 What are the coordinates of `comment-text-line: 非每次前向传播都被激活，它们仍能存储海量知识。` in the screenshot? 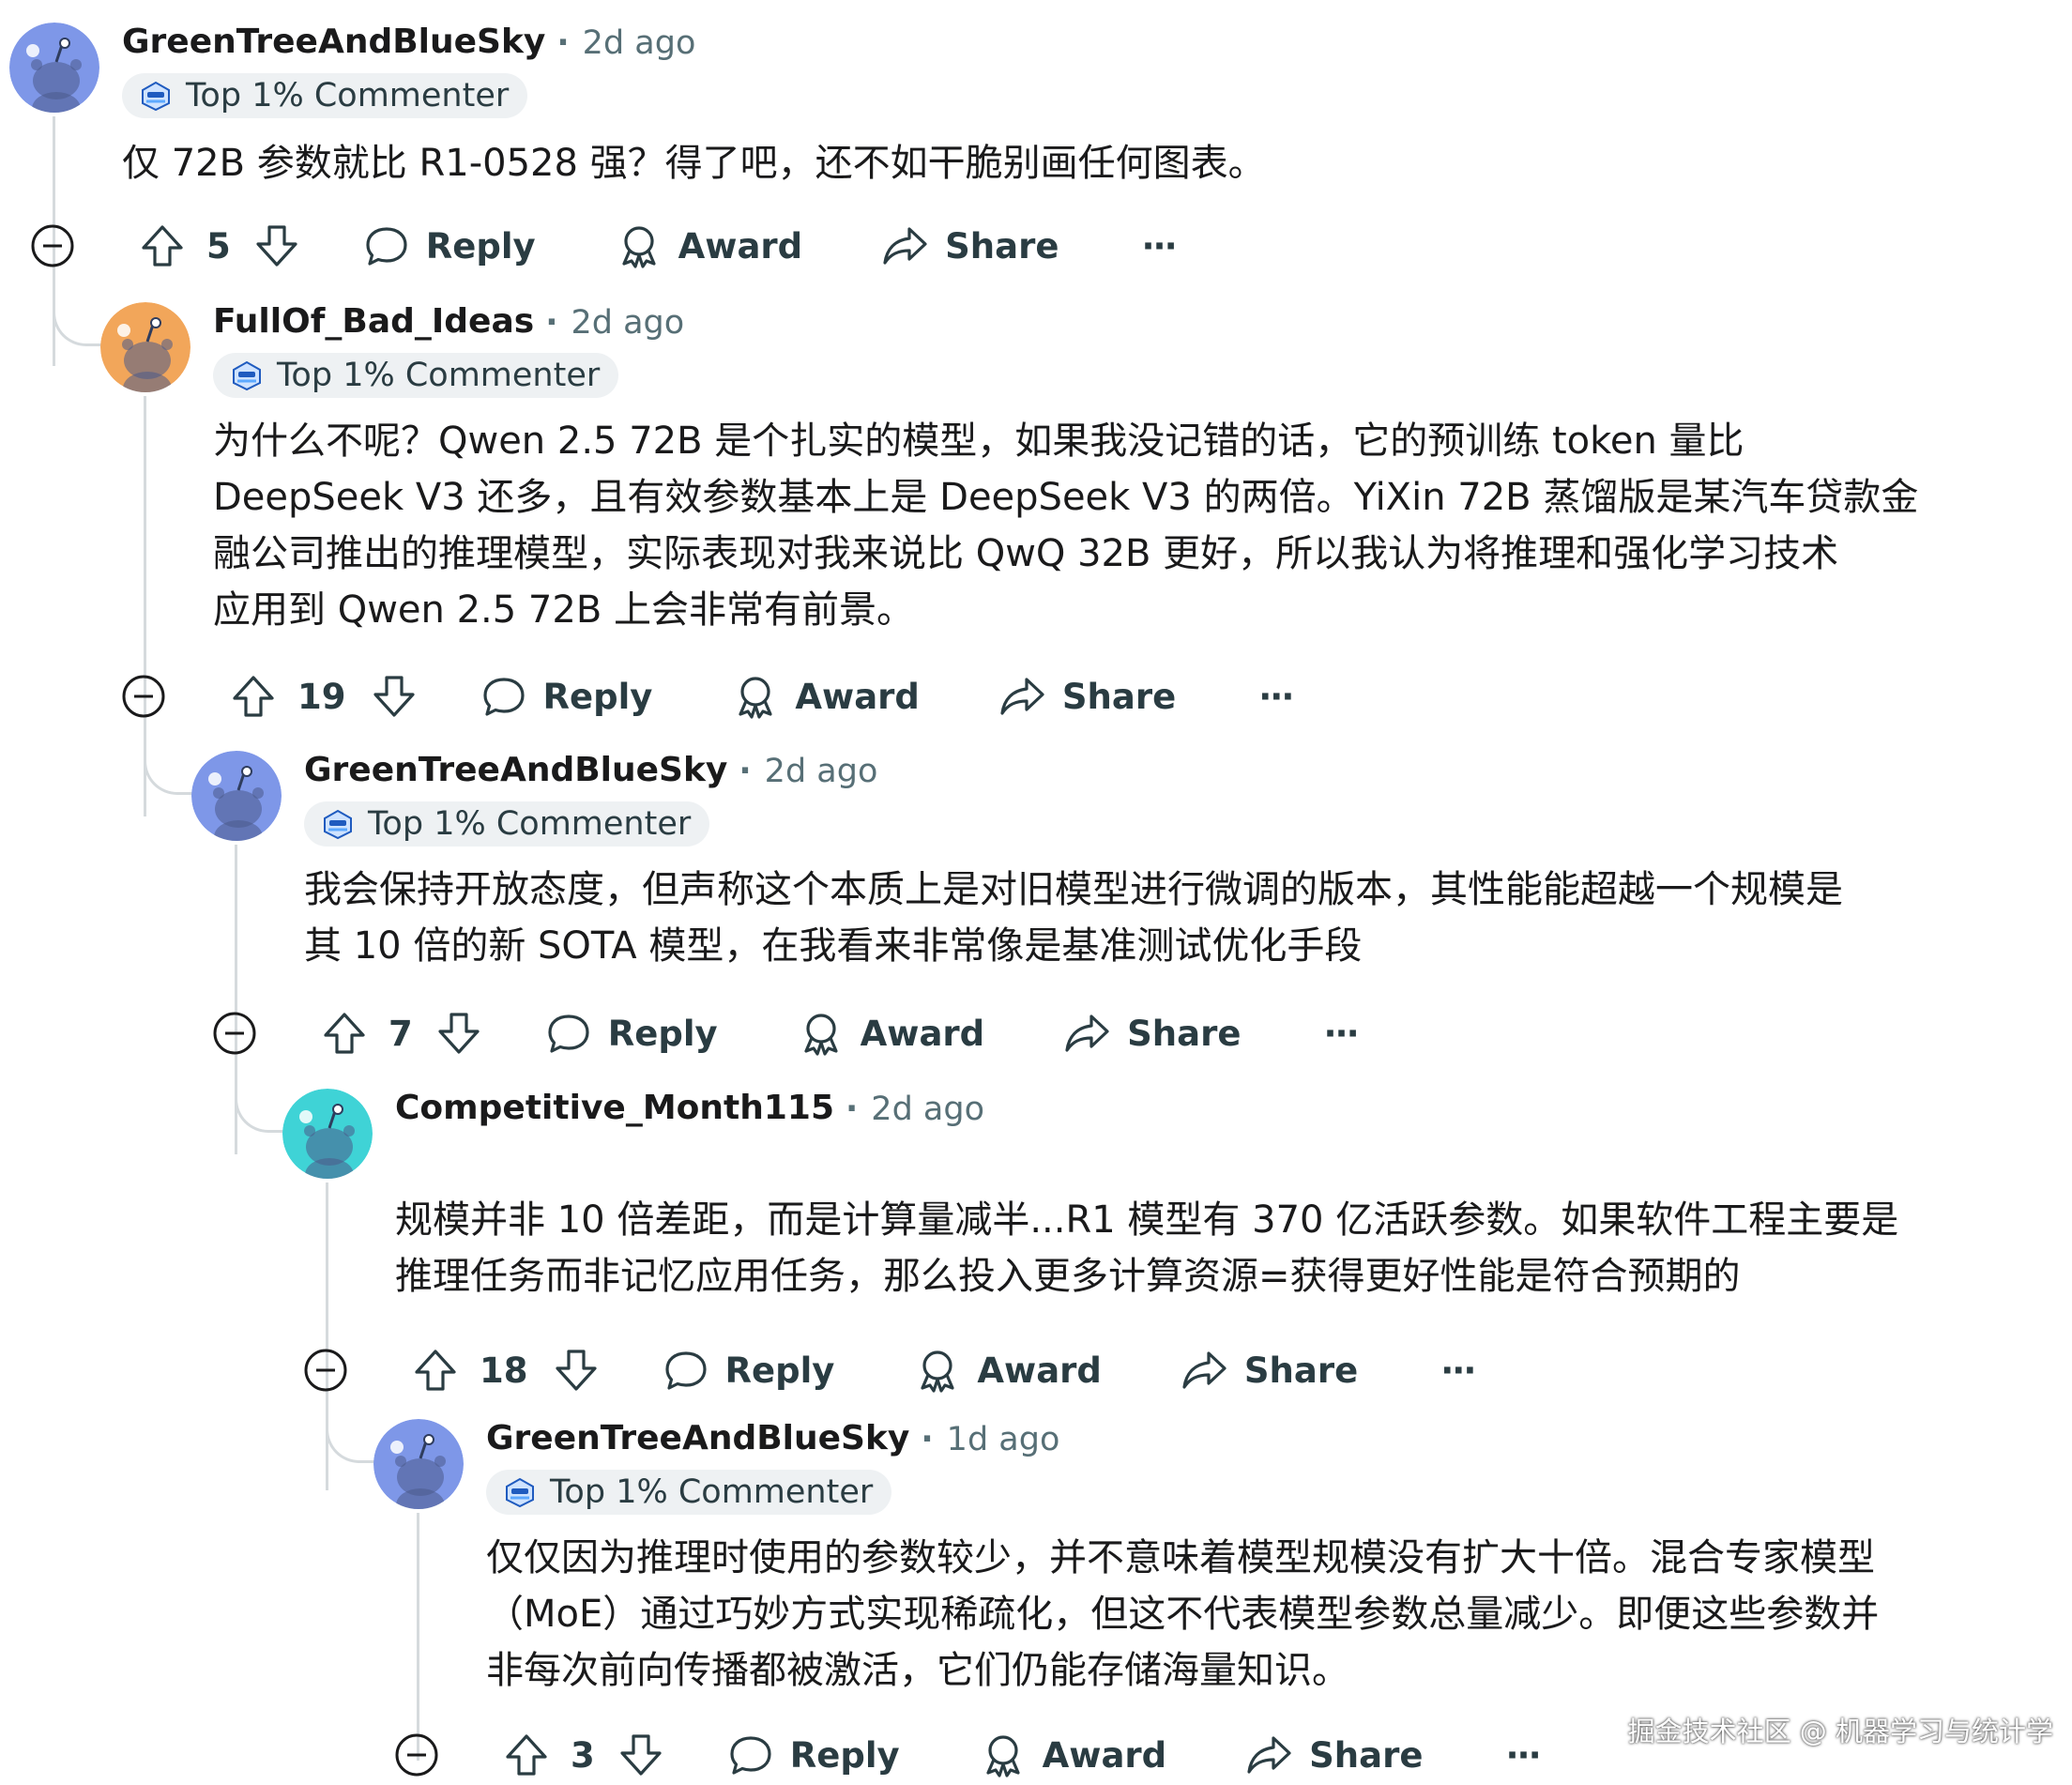 It's located at (917, 1670).